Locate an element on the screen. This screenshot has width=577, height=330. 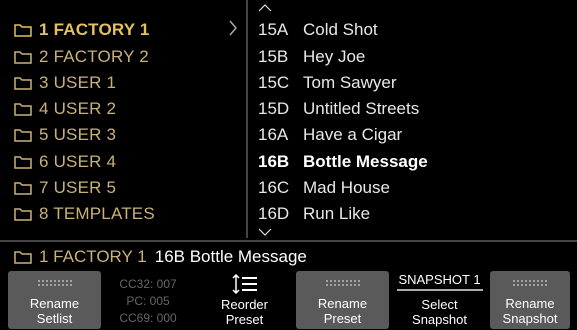
setlist-label: 8 TEMPLATES is located at coordinates (97, 213).